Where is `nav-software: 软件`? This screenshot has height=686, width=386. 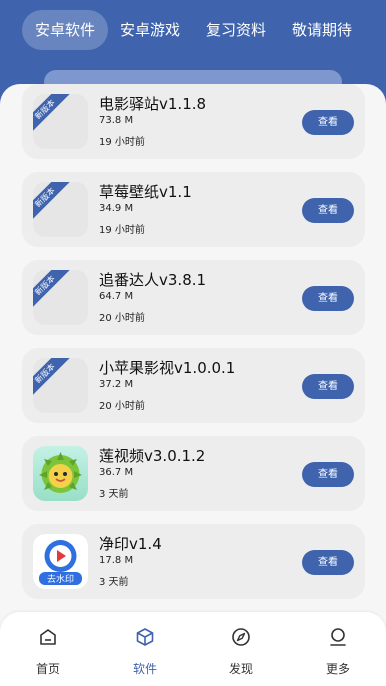
nav-software: 软件 is located at coordinates (145, 649).